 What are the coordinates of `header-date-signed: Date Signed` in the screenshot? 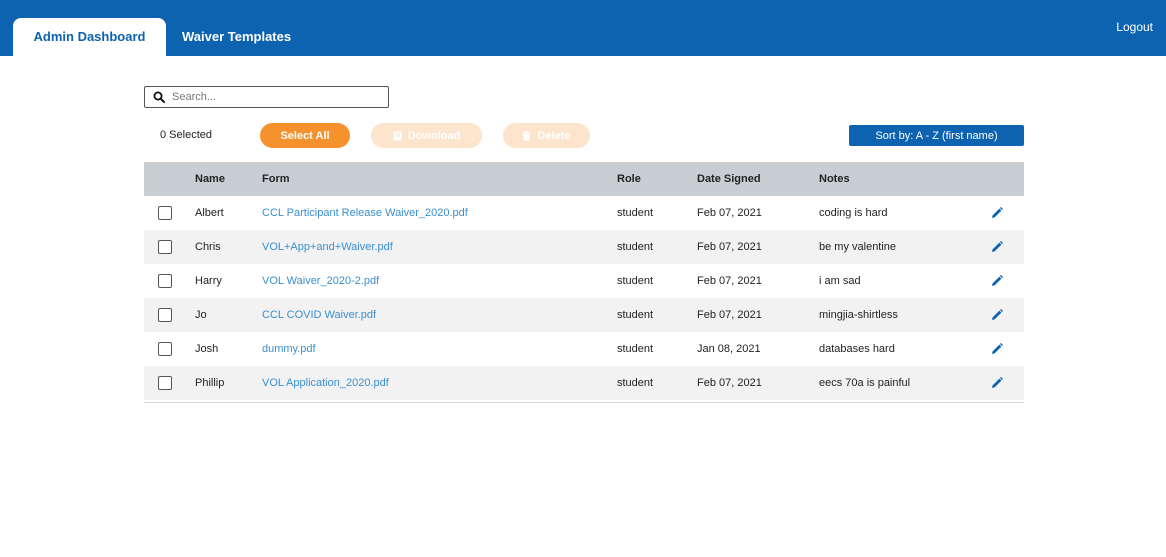 It's located at (729, 179).